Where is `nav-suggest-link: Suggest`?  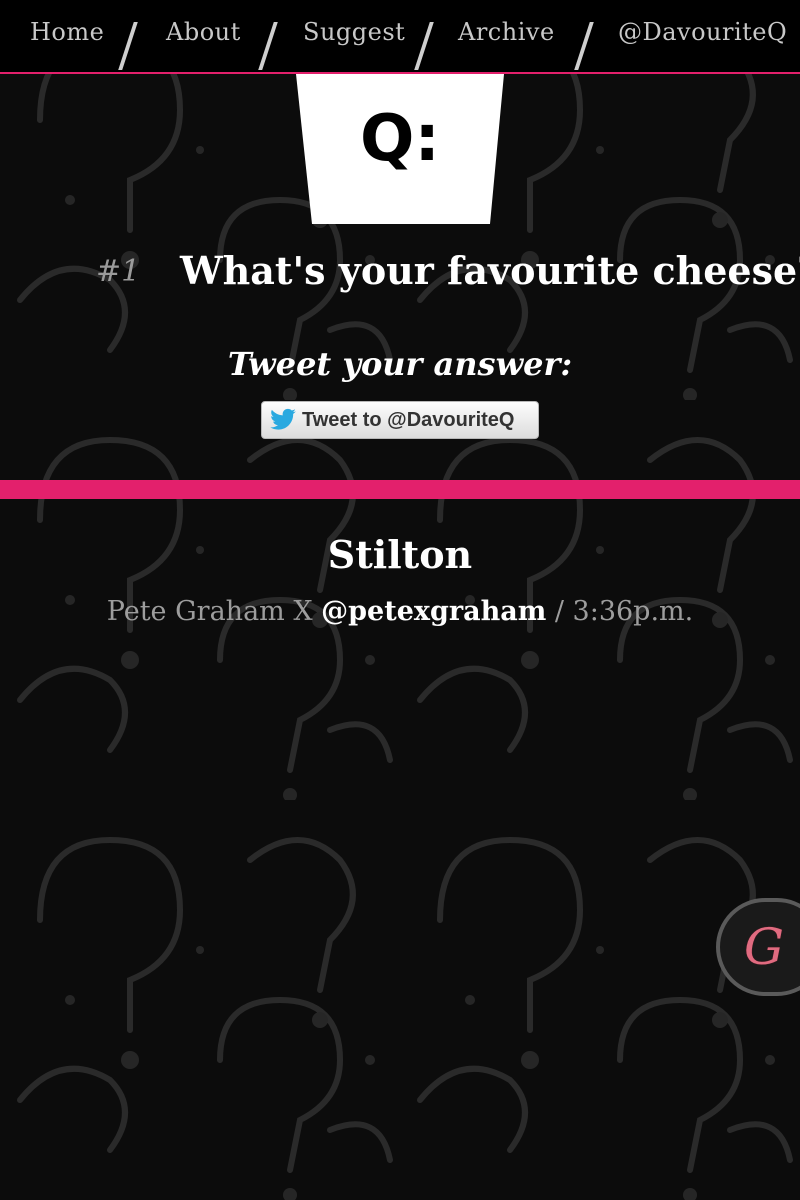 nav-suggest-link: Suggest is located at coordinates (354, 32).